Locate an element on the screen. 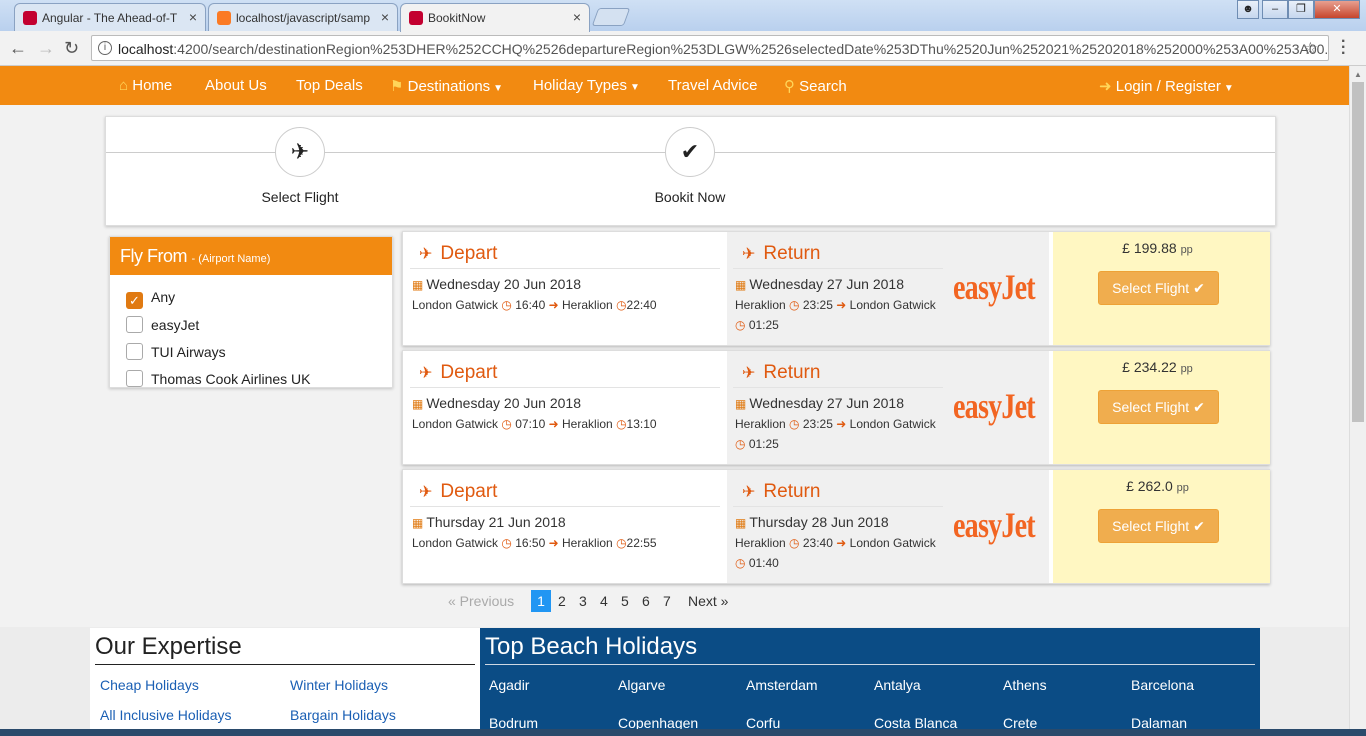 Image resolution: width=1366 pixels, height=736 pixels. prev-page-link: « Previous is located at coordinates (481, 601).